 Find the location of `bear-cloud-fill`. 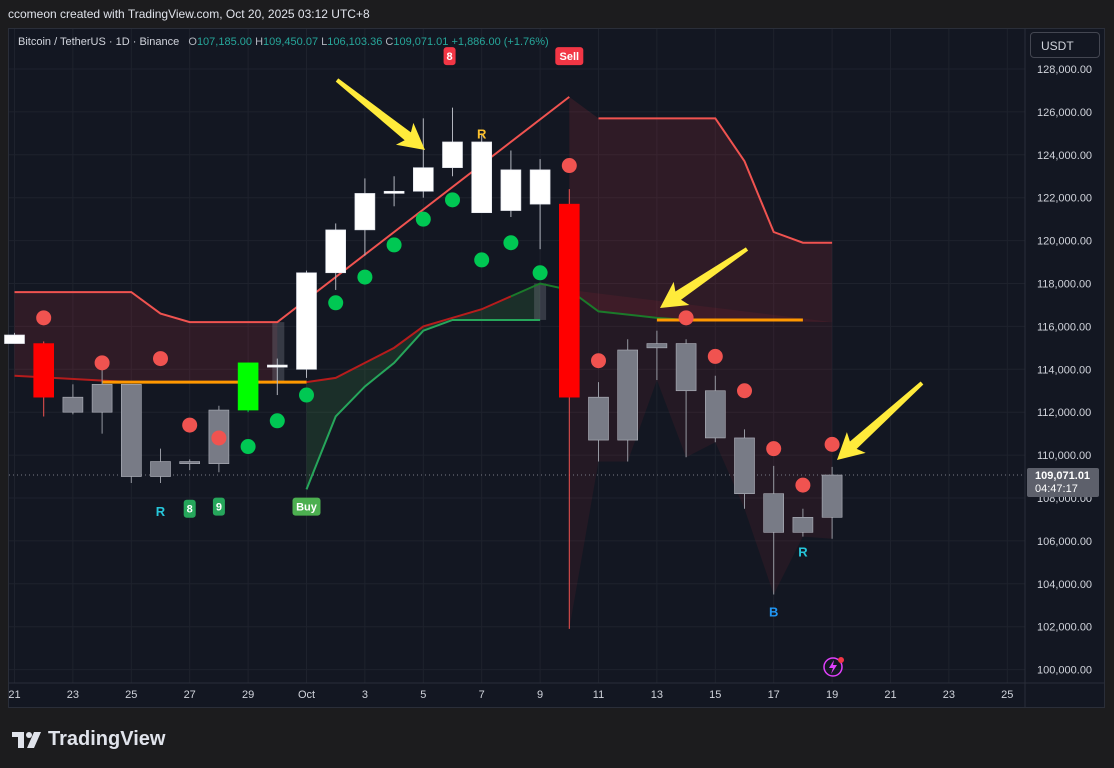

bear-cloud-fill is located at coordinates (701, 209).